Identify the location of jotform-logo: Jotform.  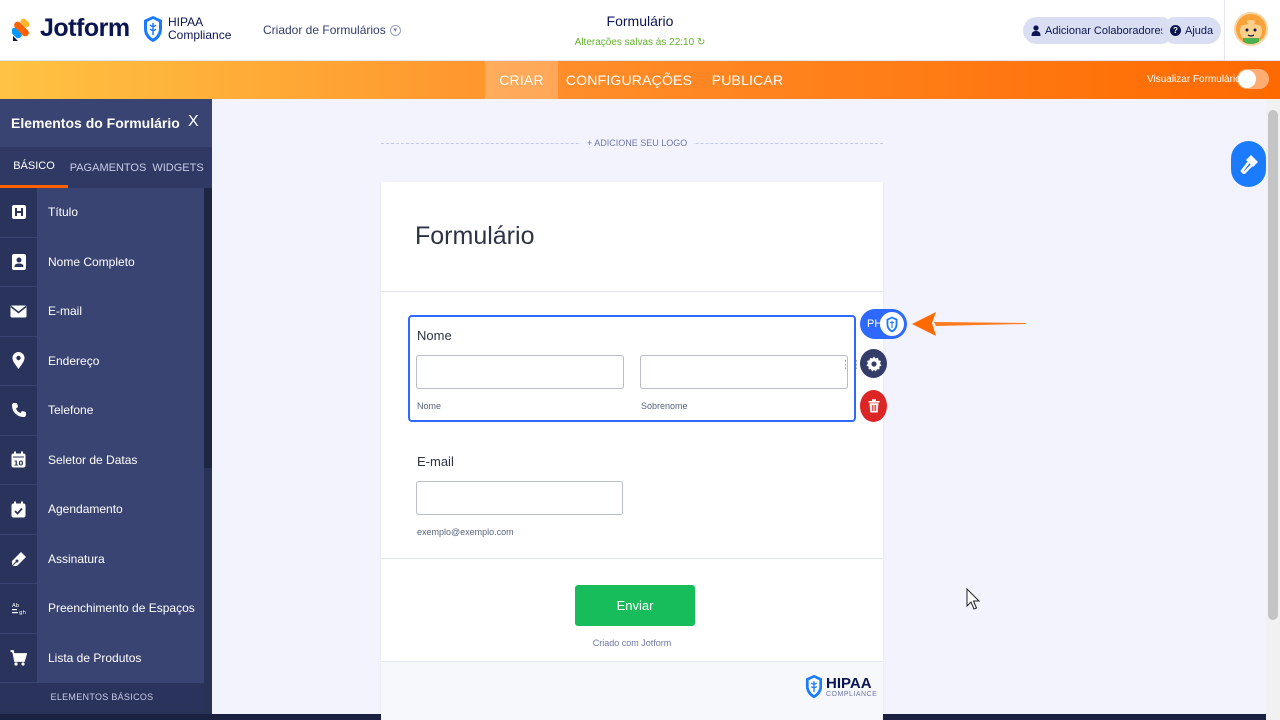
(71, 28).